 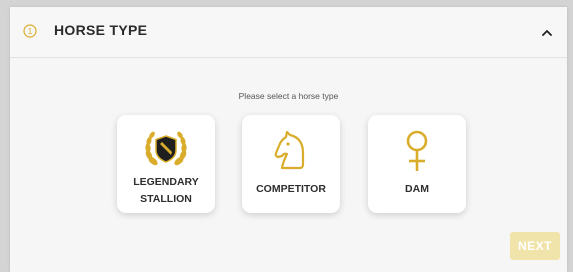 I want to click on step-number-icon: 1, so click(x=30, y=31).